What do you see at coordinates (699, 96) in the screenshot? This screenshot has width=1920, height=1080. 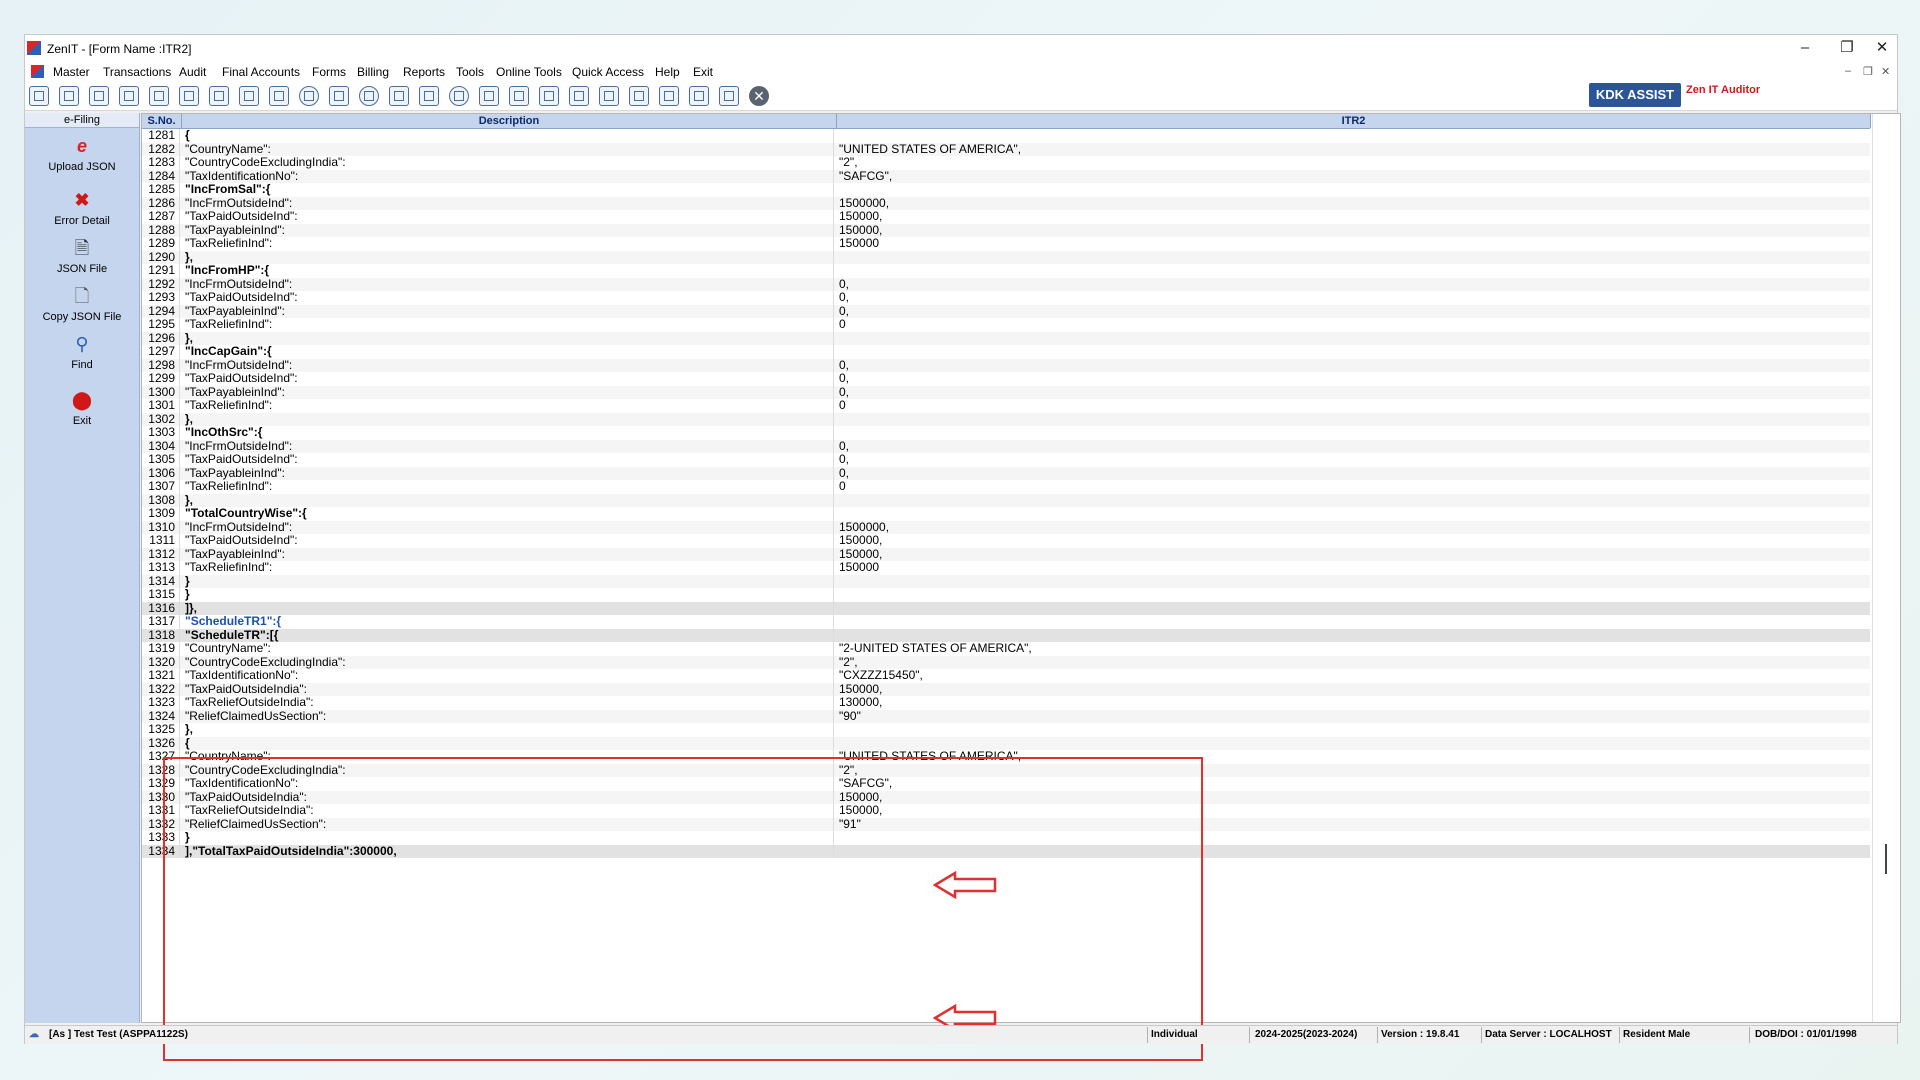 I see `settings-icon` at bounding box center [699, 96].